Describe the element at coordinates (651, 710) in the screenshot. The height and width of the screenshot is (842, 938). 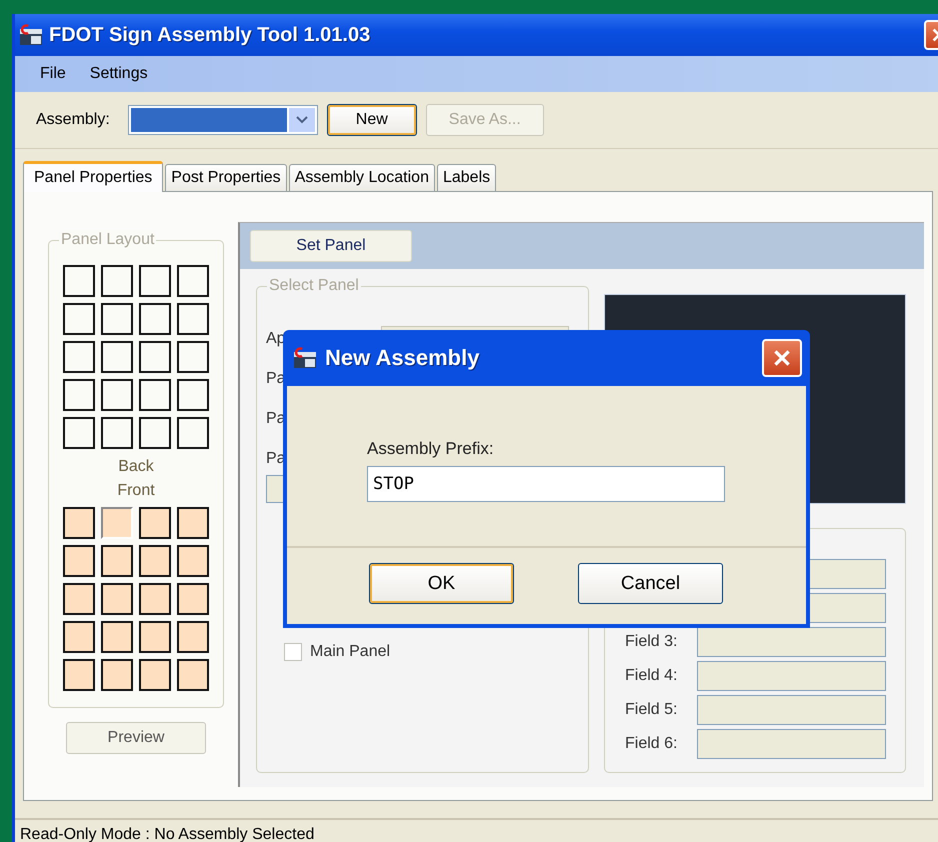
I see `field-label: Field 5:` at that location.